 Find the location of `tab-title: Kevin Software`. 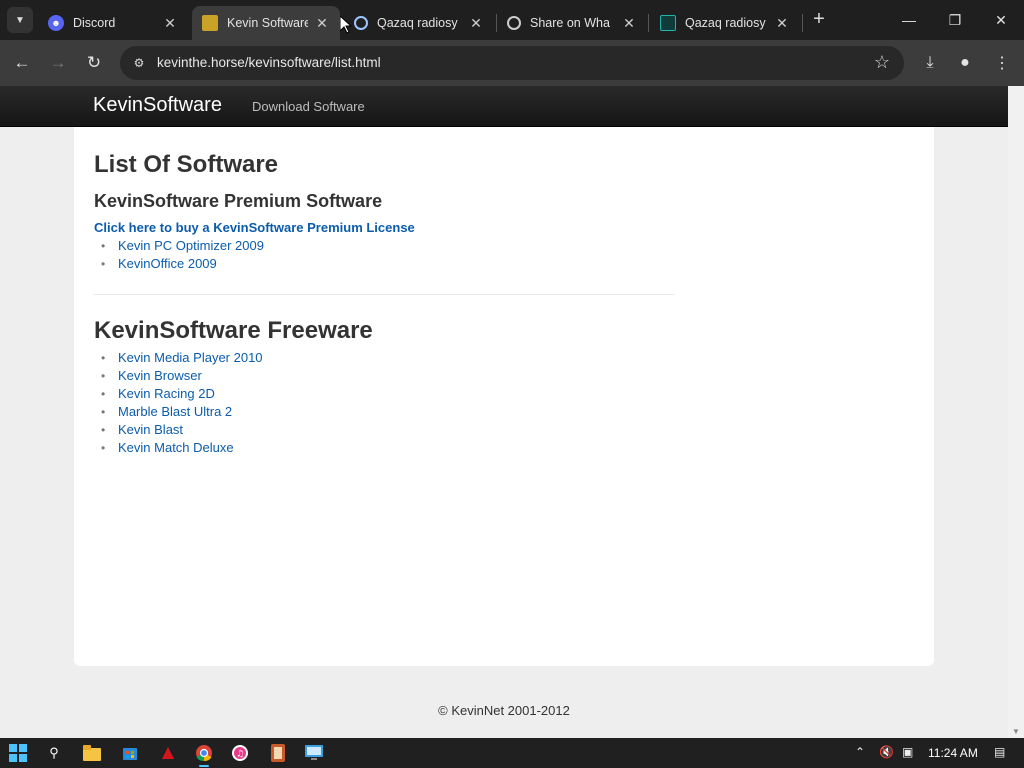

tab-title: Kevin Software is located at coordinates (267, 23).